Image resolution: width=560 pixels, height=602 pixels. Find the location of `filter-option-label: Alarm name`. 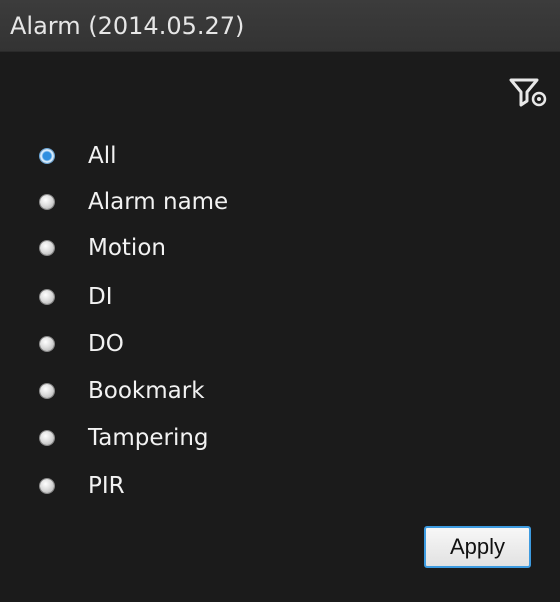

filter-option-label: Alarm name is located at coordinates (158, 202).